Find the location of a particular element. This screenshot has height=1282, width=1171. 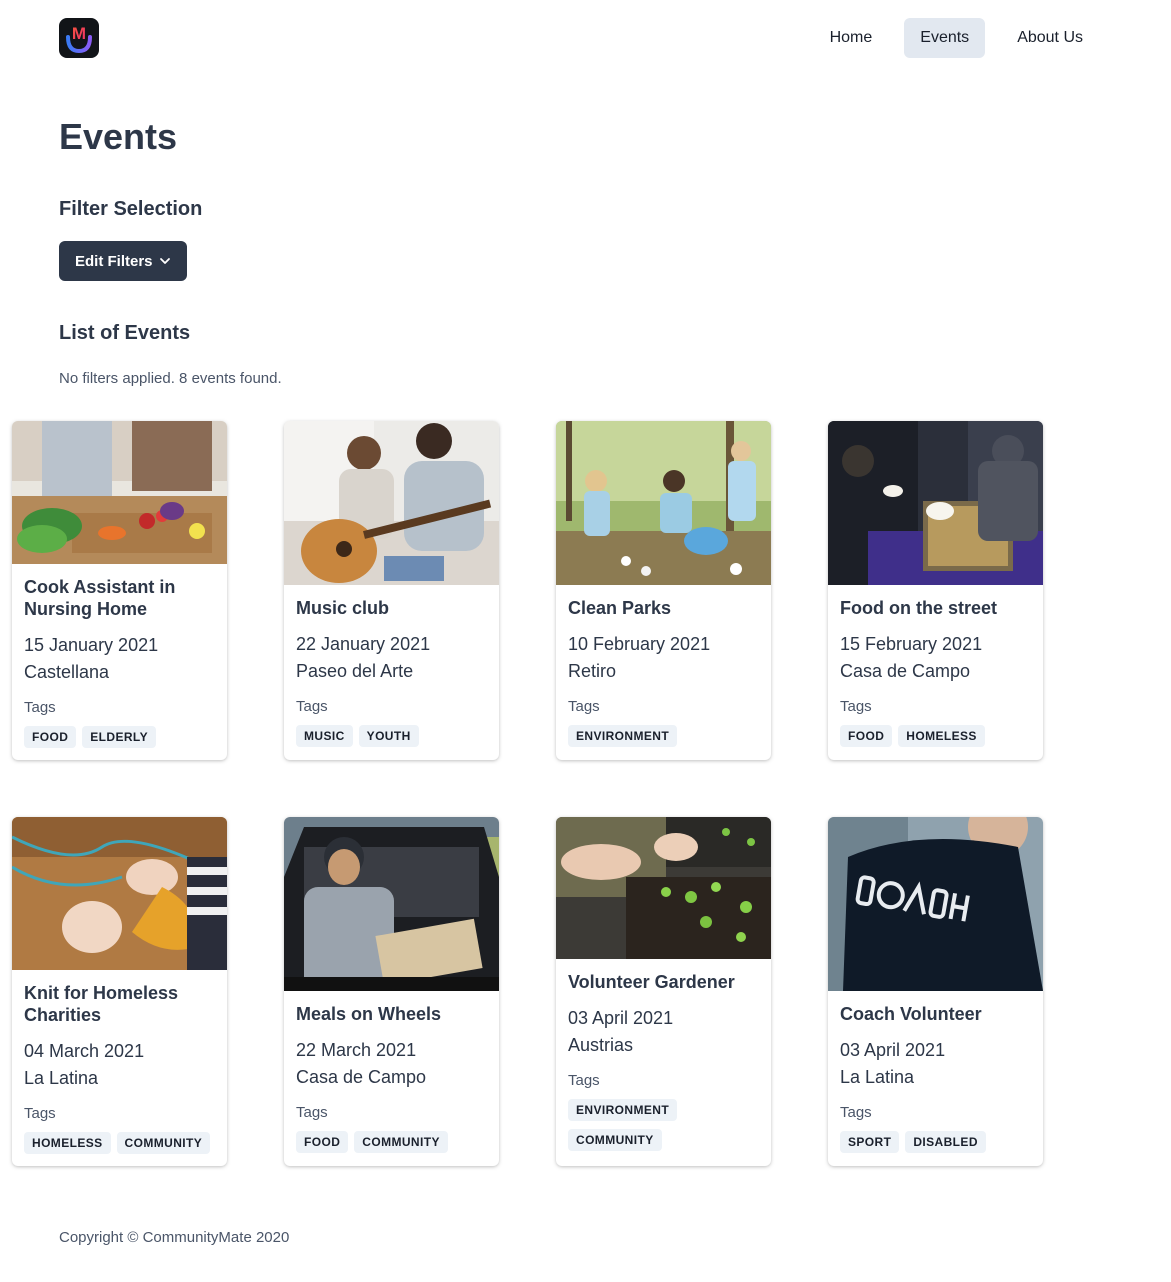

event-date: 22 January 2021 is located at coordinates (363, 644).